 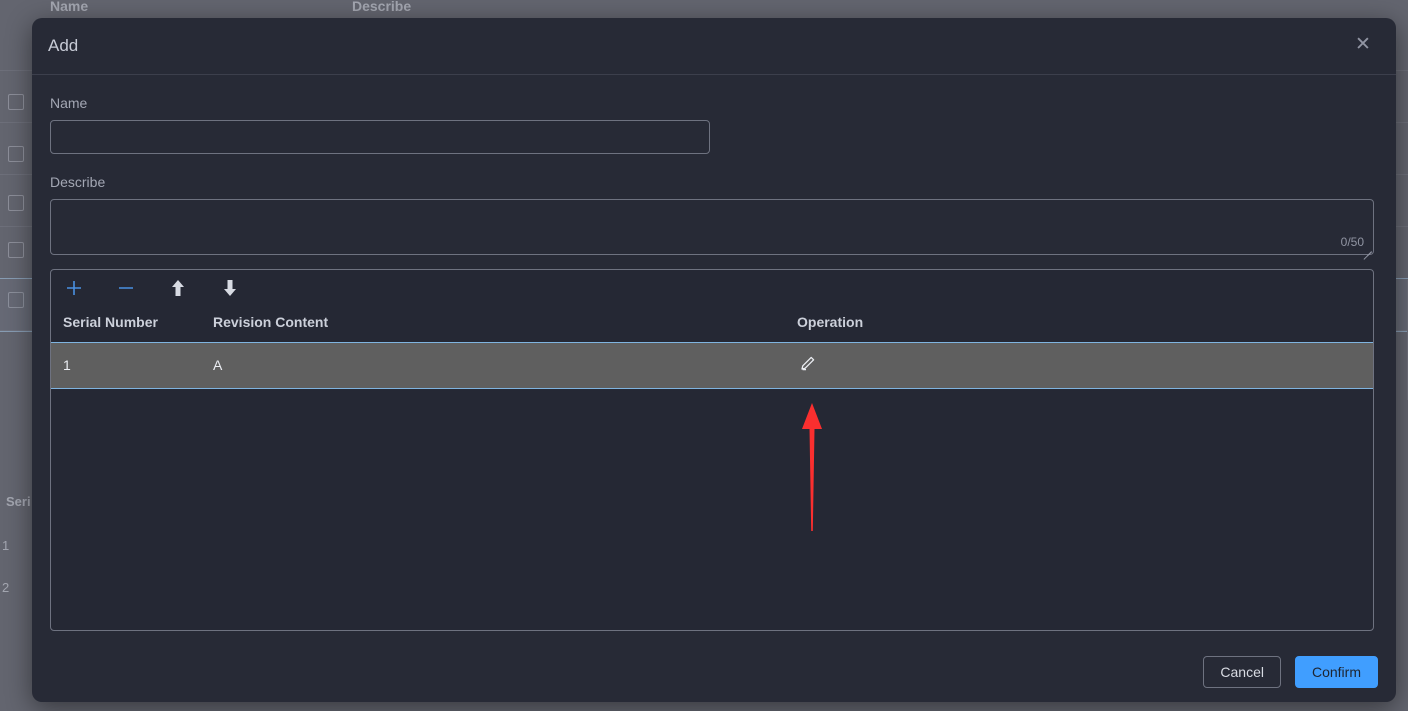 What do you see at coordinates (218, 365) in the screenshot?
I see `cell-revision-content: A` at bounding box center [218, 365].